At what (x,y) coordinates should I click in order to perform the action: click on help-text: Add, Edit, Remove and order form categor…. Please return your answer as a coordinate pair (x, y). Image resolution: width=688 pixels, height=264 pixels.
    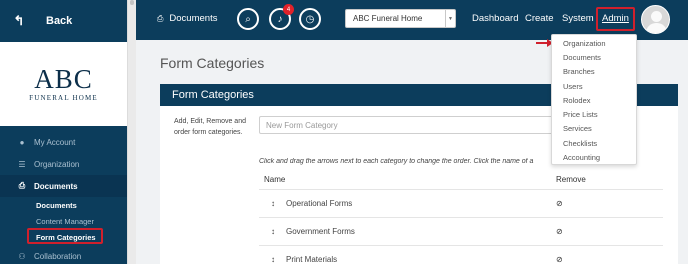
    Looking at the image, I should click on (210, 127).